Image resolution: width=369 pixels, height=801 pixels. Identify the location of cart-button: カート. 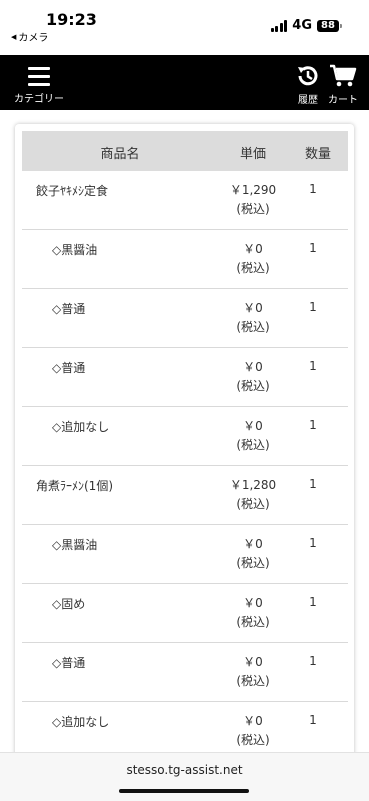
(343, 84).